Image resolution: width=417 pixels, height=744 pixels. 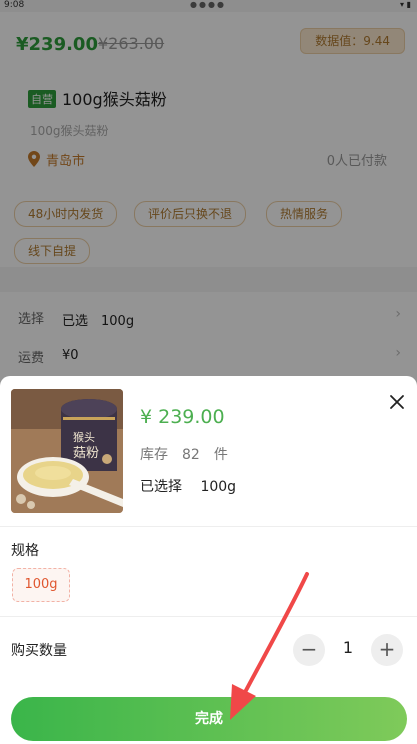 I want to click on jar-label-top: 猴头, so click(x=84, y=437).